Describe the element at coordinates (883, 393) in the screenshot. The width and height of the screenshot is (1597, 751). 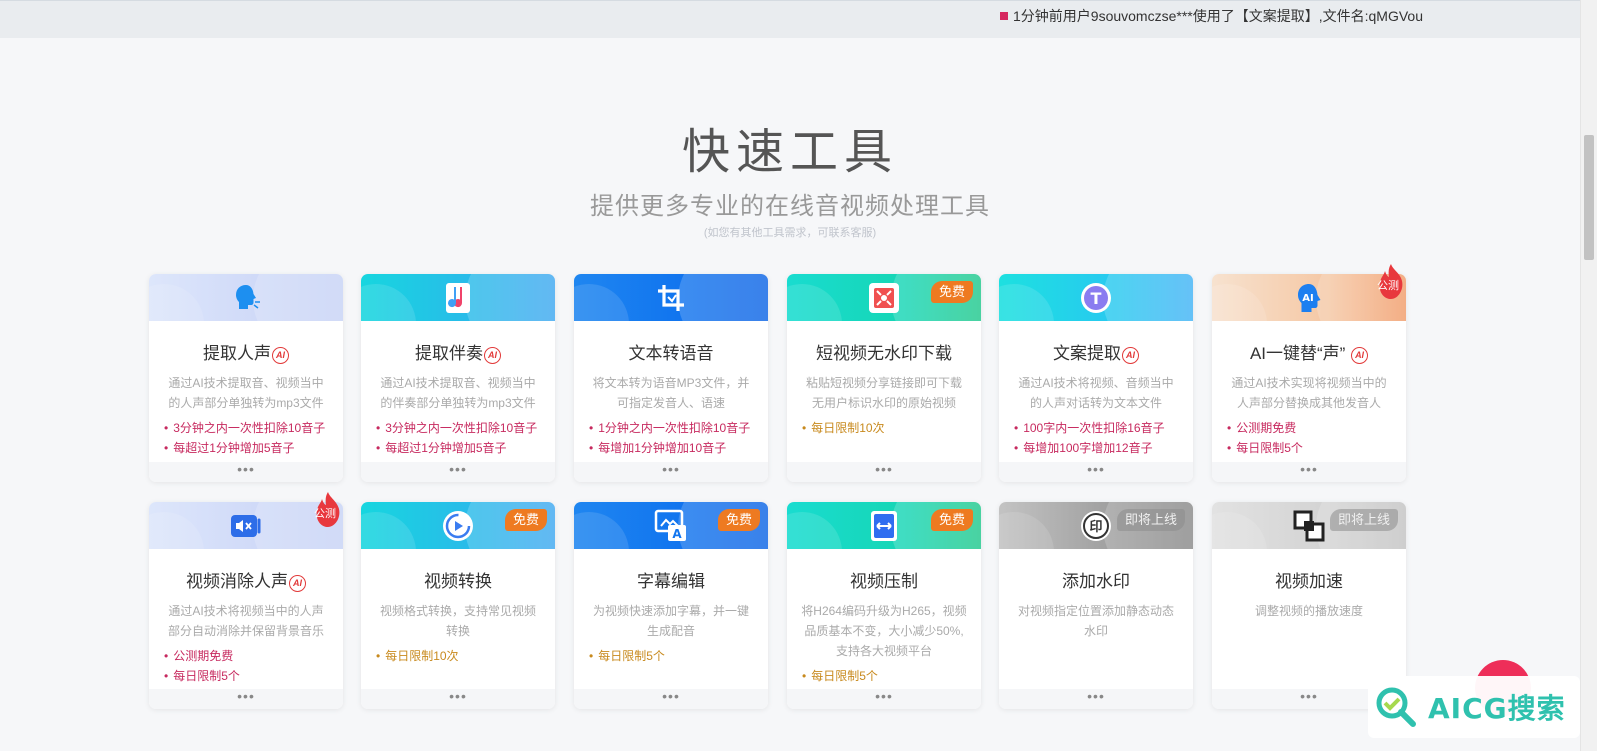
I see `card-description: 粘贴短视频分享链接即可下载无用户标识水印的原始视频` at that location.